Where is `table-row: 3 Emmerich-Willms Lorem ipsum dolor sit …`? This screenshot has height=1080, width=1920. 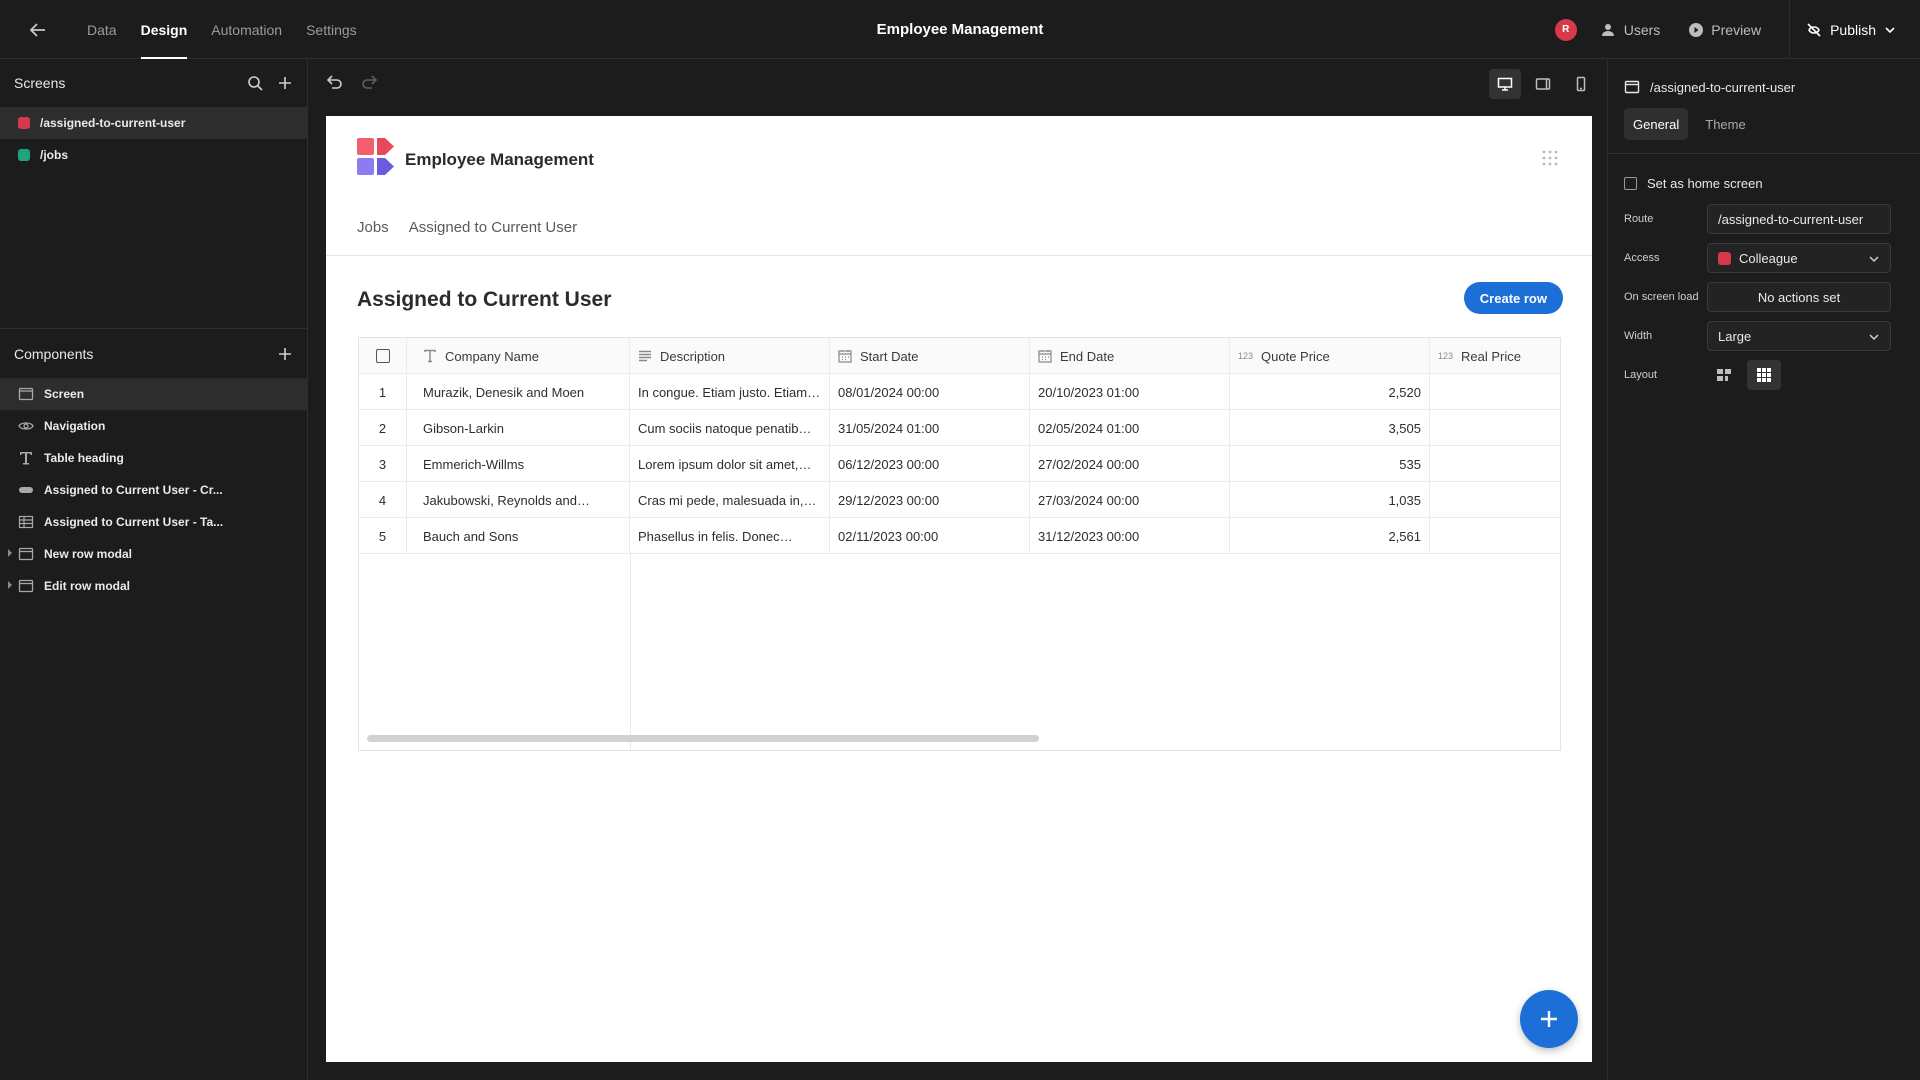
table-row: 3 Emmerich-Willms Lorem ipsum dolor sit … is located at coordinates (959, 464).